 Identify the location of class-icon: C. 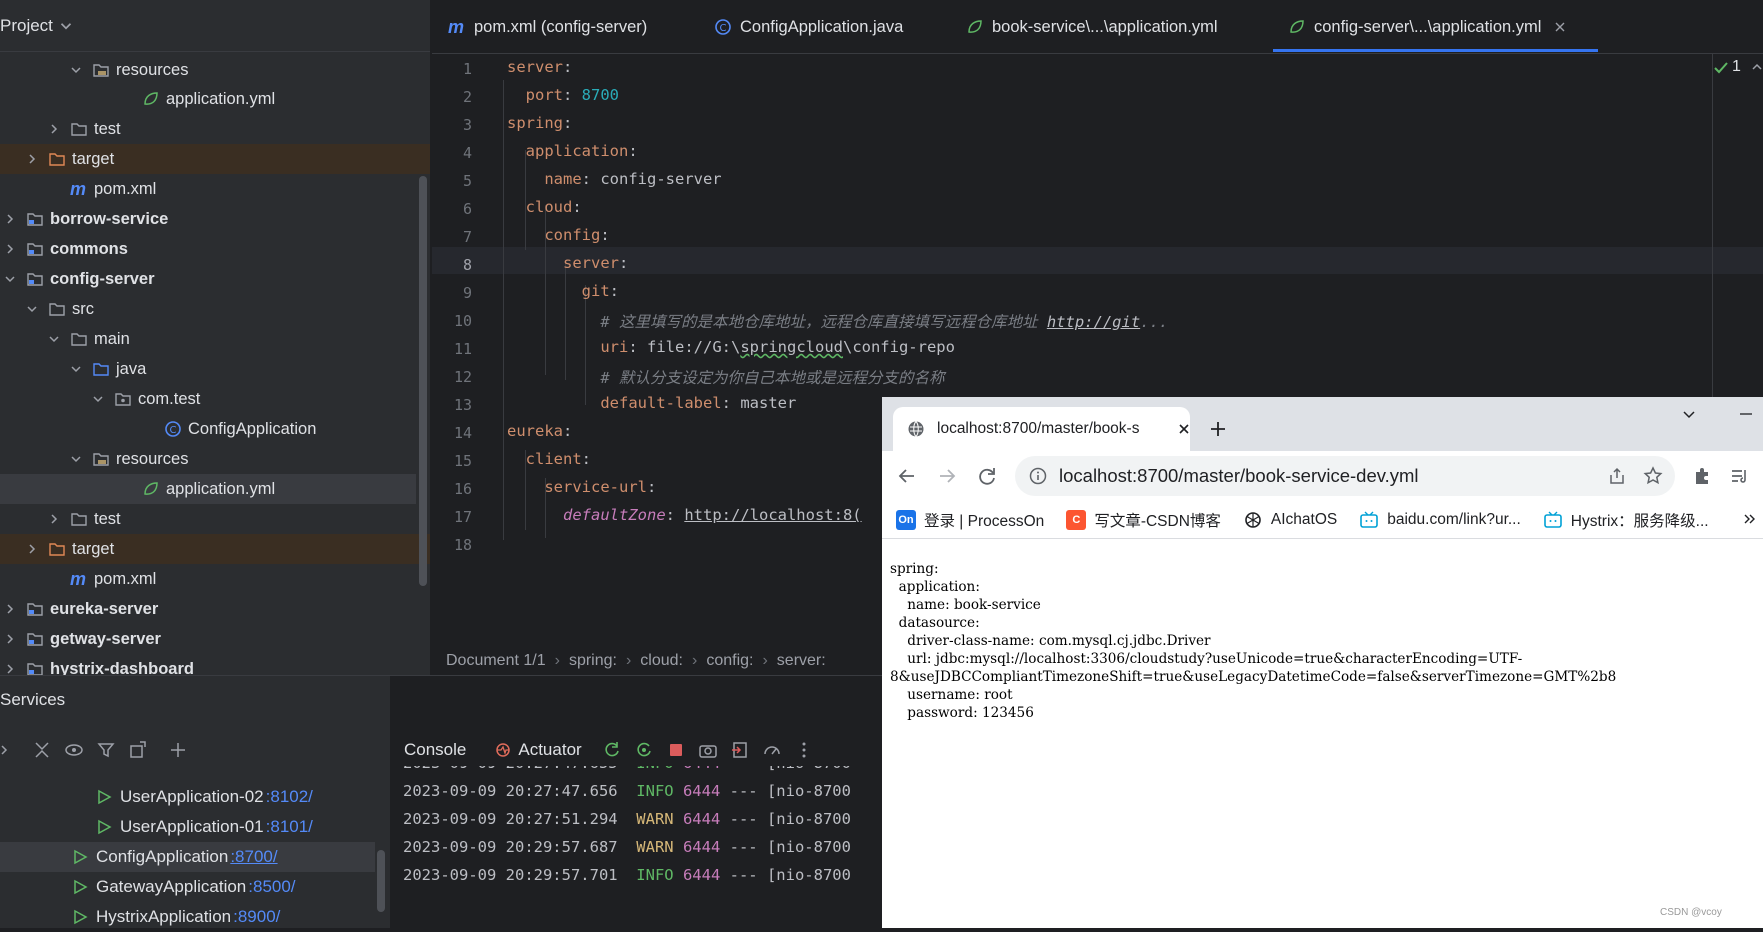
(173, 429).